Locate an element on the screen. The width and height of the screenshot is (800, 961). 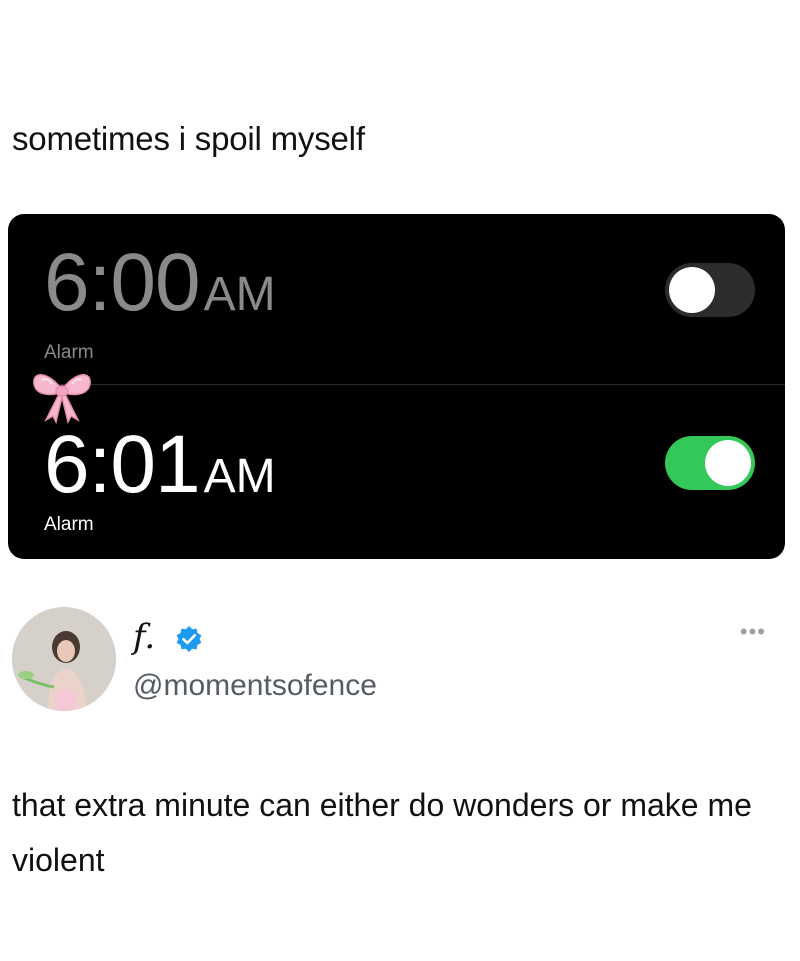
alarm-toggle-on is located at coordinates (710, 463).